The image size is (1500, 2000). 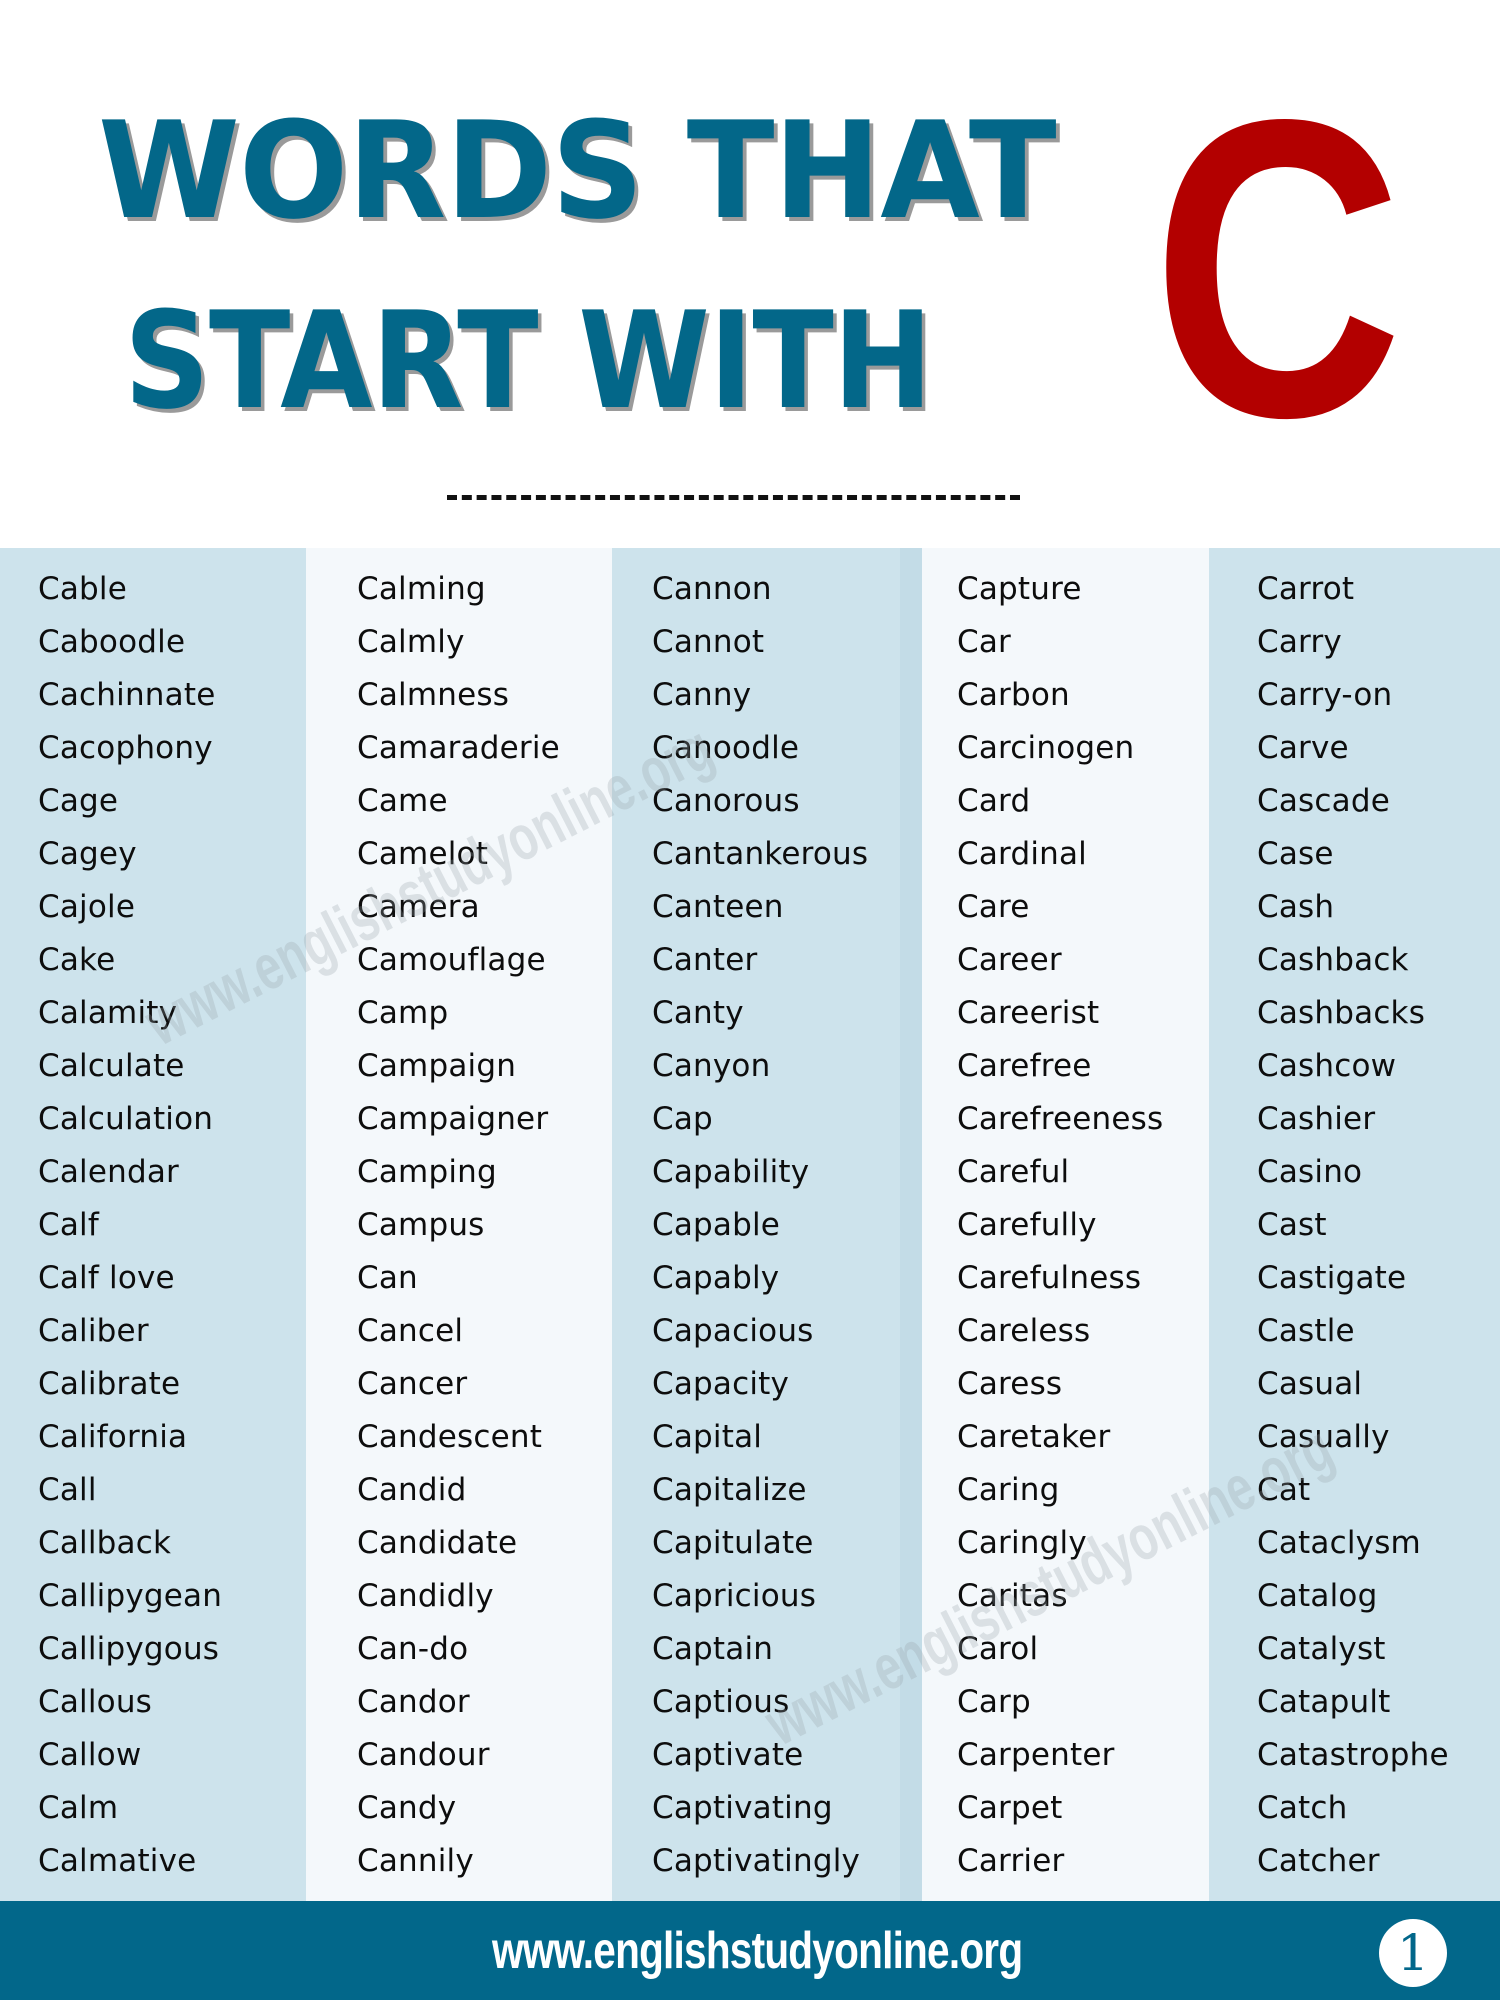 I want to click on word-item: Cannot, so click(x=708, y=642).